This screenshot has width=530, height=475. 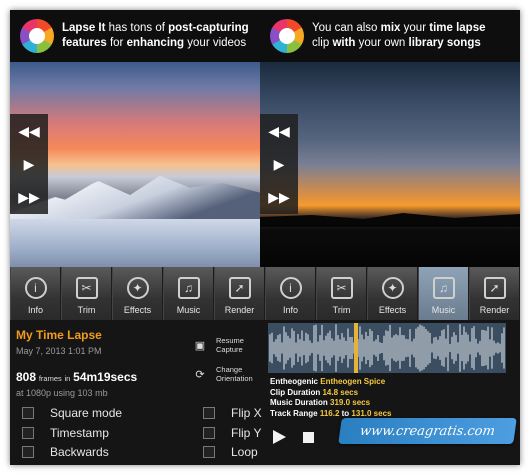 I want to click on watermark: www.creagratis.com, so click(x=427, y=431).